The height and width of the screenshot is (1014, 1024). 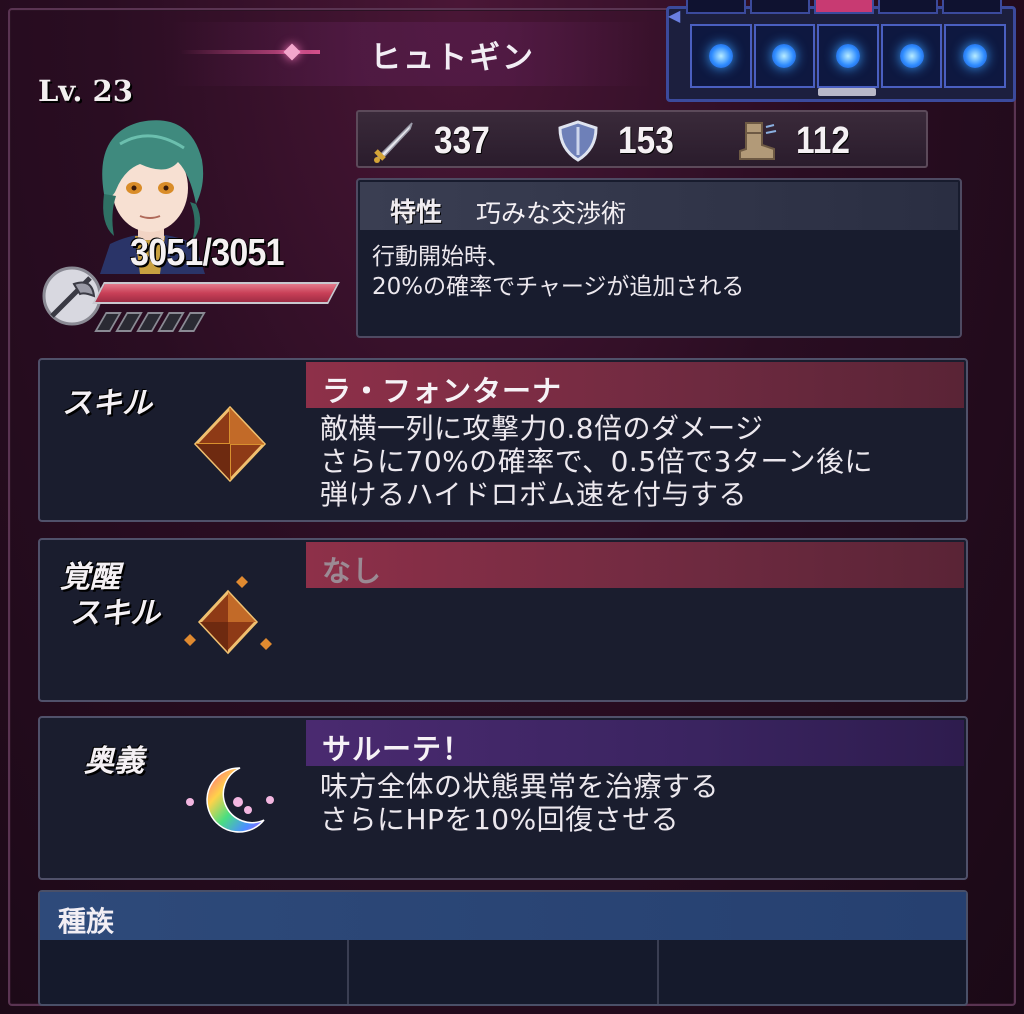 What do you see at coordinates (72, 296) in the screenshot?
I see `axe-weapon-icon` at bounding box center [72, 296].